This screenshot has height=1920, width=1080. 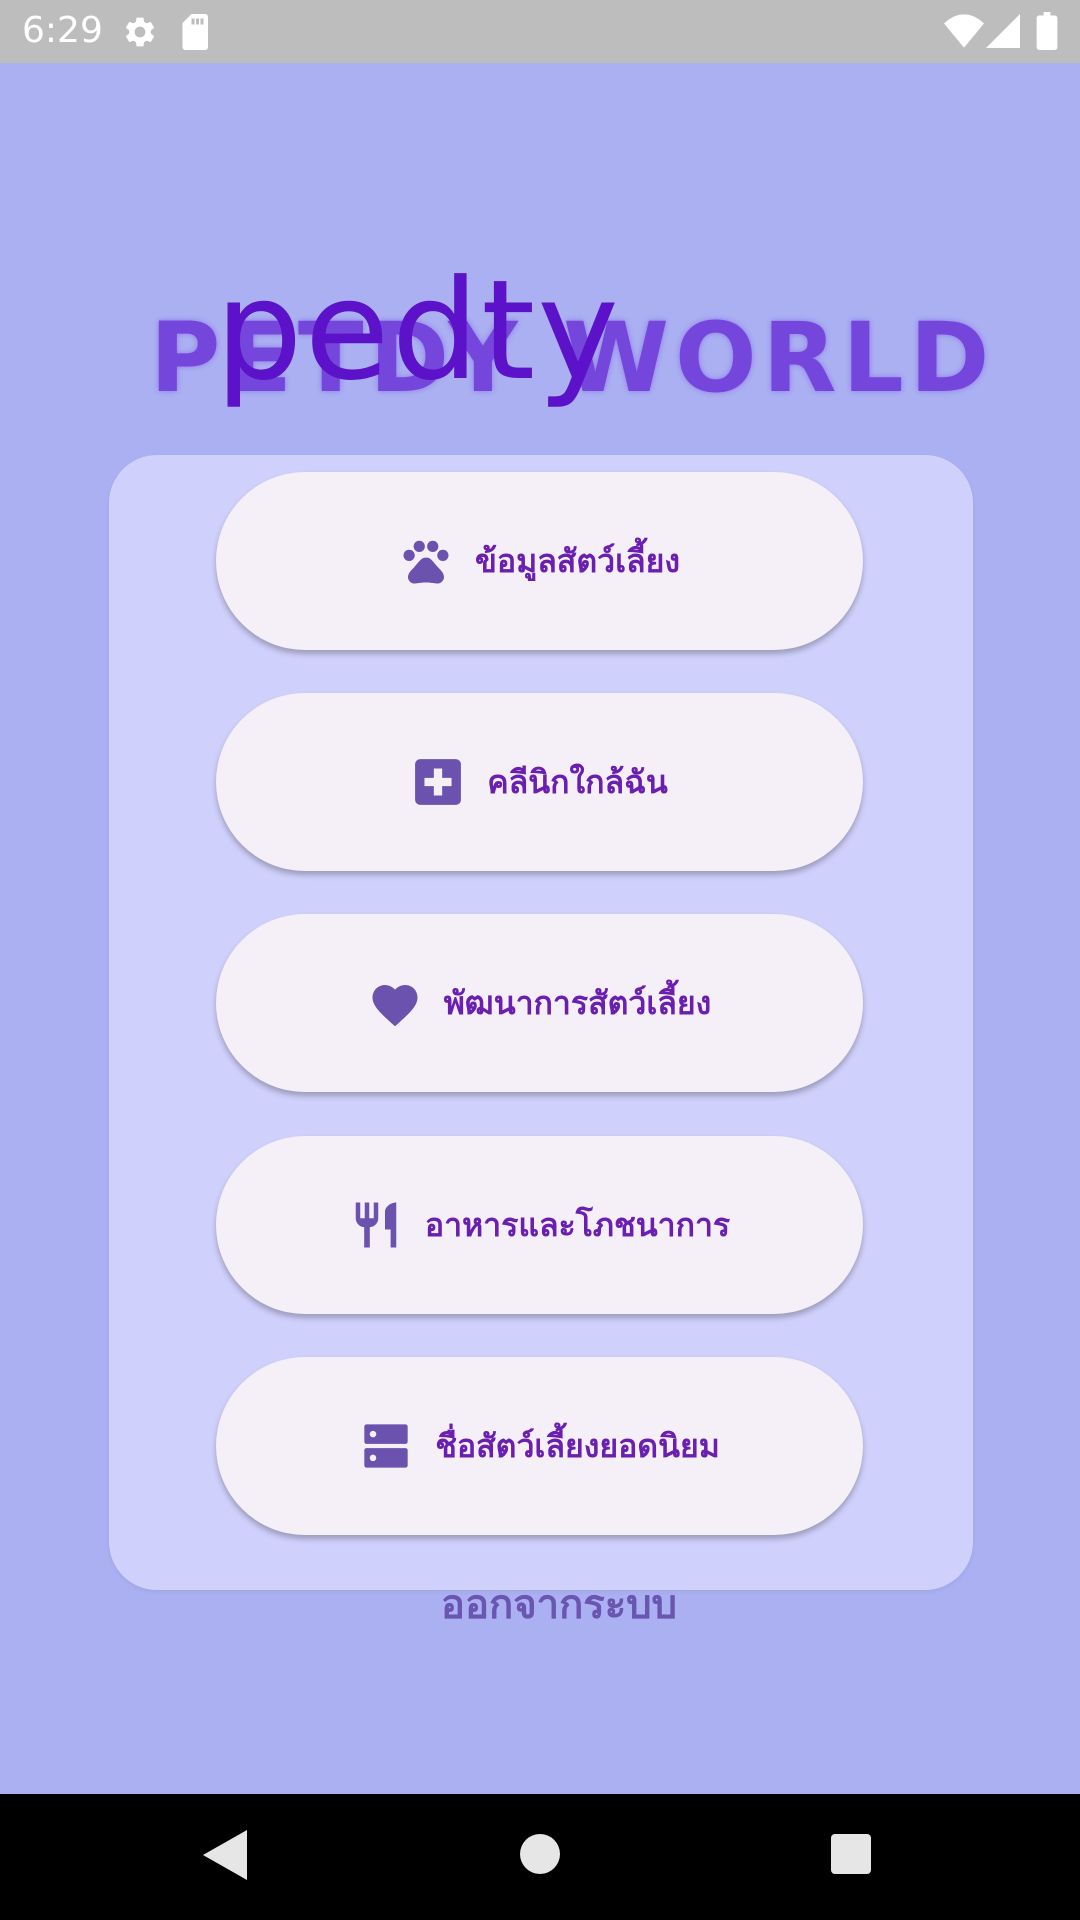 What do you see at coordinates (196, 34) in the screenshot?
I see `sd-card-icon` at bounding box center [196, 34].